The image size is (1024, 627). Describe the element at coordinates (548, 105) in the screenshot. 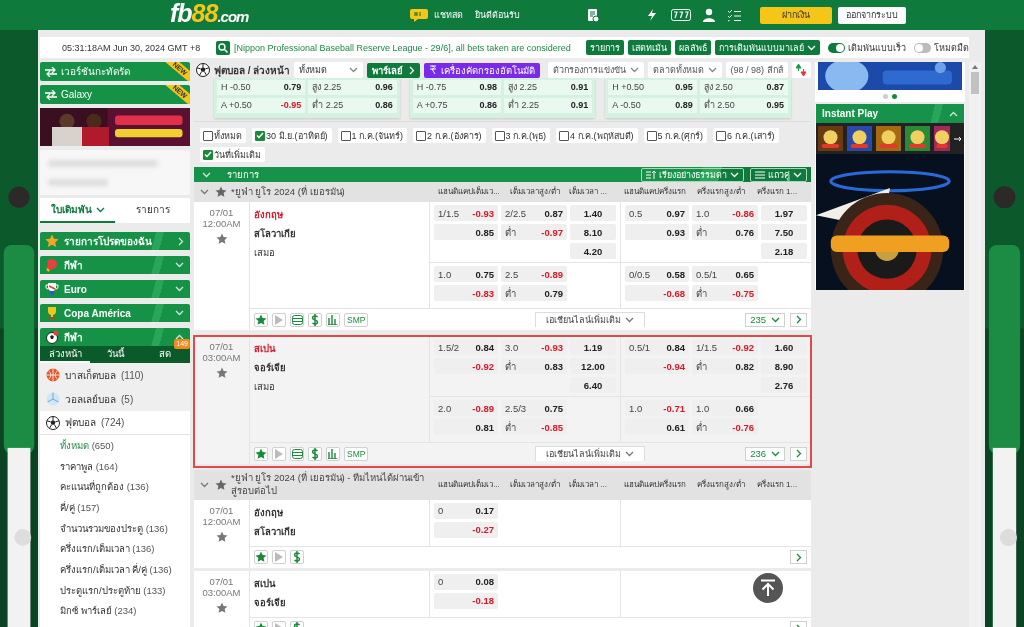

I see `odds-cell: ต่ำ 2.25 0.91` at that location.